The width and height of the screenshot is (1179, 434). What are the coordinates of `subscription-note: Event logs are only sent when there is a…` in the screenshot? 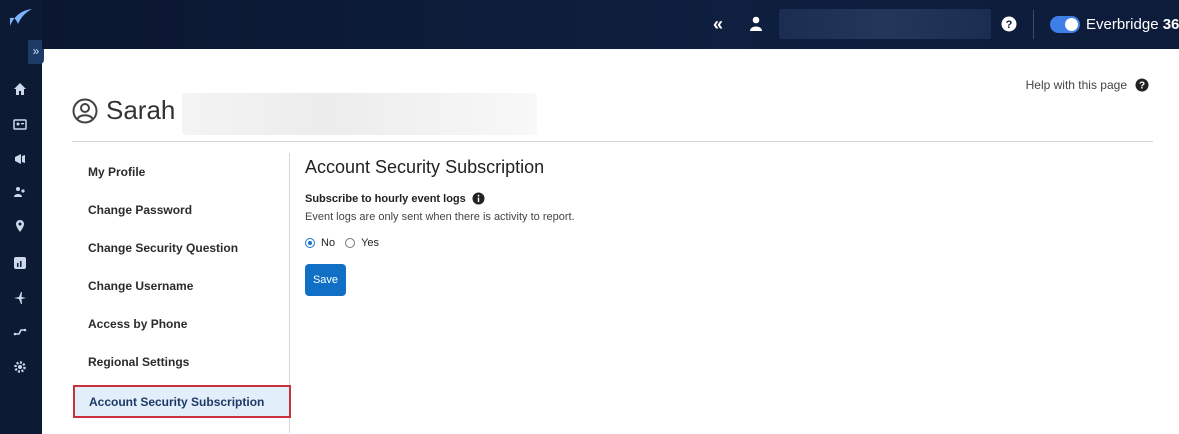 It's located at (440, 217).